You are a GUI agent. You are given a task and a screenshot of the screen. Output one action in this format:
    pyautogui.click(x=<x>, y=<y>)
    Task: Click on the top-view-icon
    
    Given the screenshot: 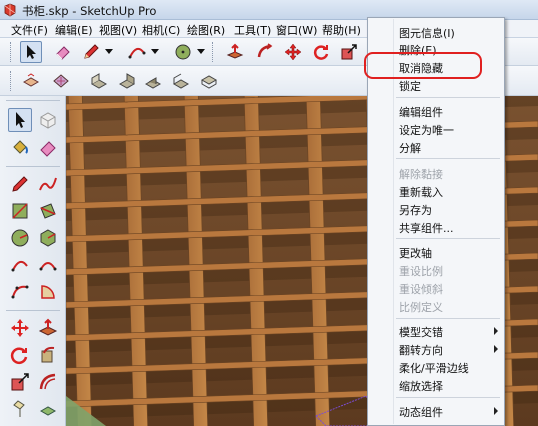 What is the action you would take?
    pyautogui.click(x=61, y=81)
    